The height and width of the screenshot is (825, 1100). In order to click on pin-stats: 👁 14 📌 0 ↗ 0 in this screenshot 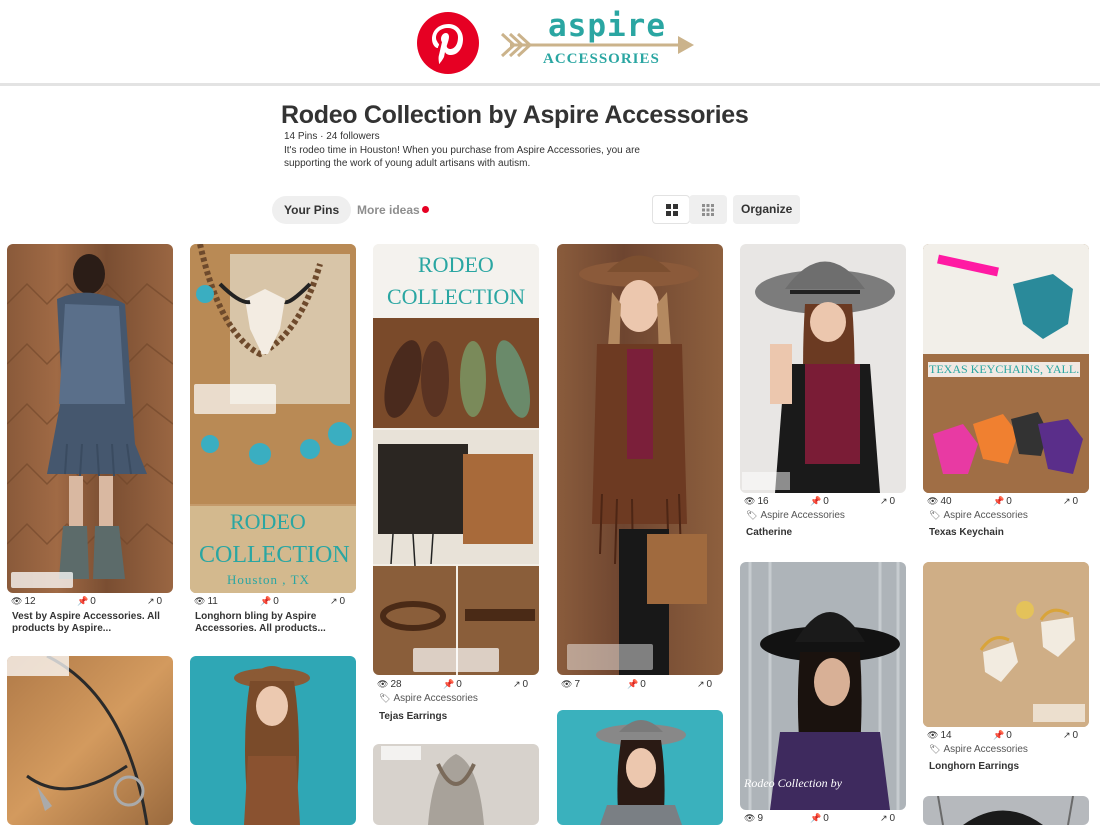, I will do `click(1006, 736)`.